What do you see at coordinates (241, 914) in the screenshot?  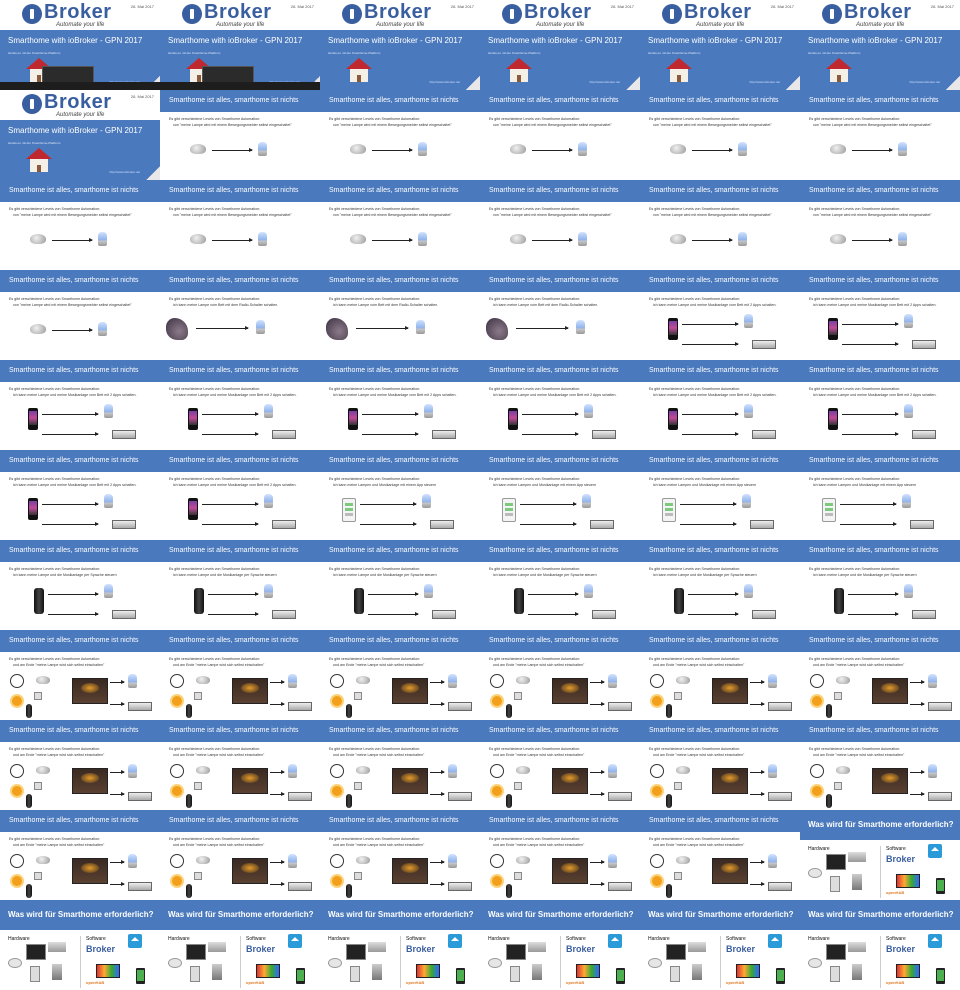 I see `requirements-title: Was wird für Smarthome erforderlich?` at bounding box center [241, 914].